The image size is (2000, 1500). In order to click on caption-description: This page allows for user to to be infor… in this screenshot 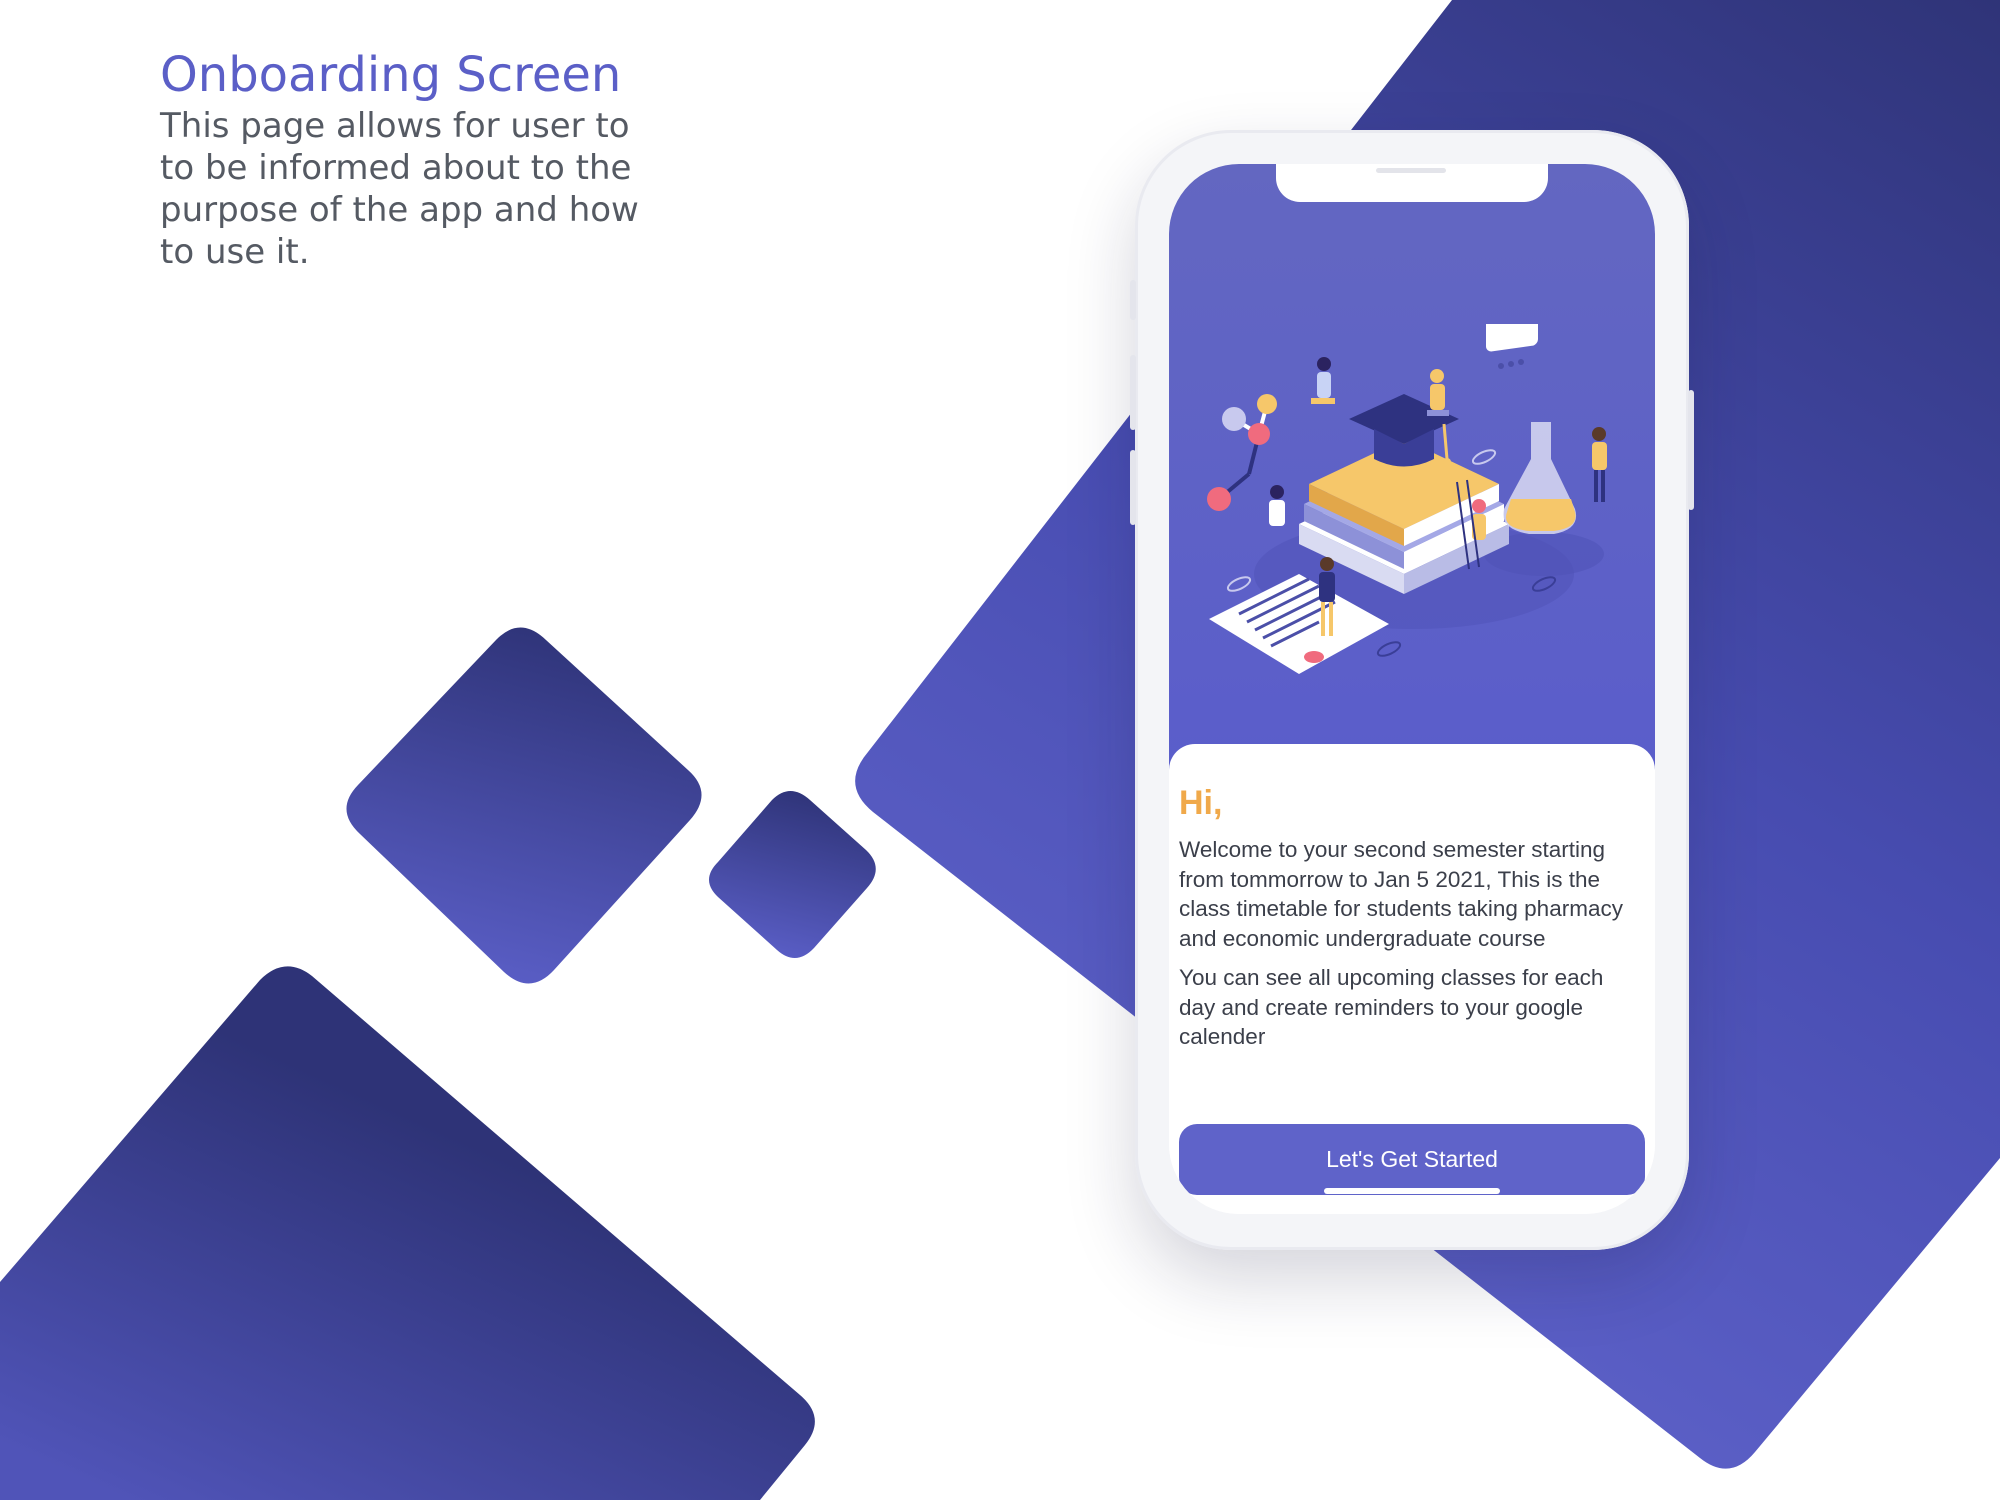, I will do `click(399, 189)`.